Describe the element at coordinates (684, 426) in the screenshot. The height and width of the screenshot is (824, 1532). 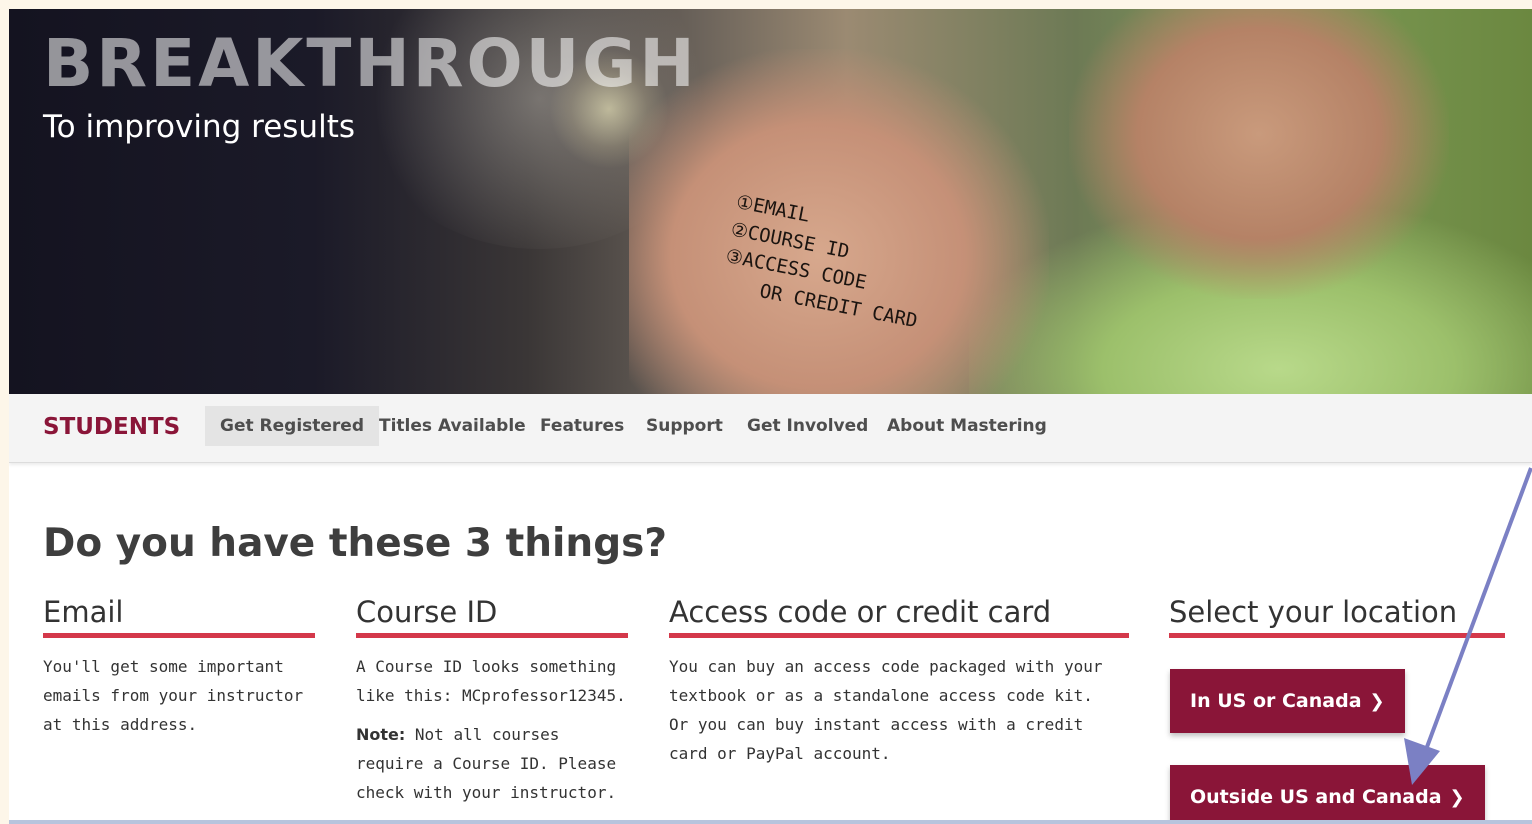
I see `nav-item-support: Support` at that location.